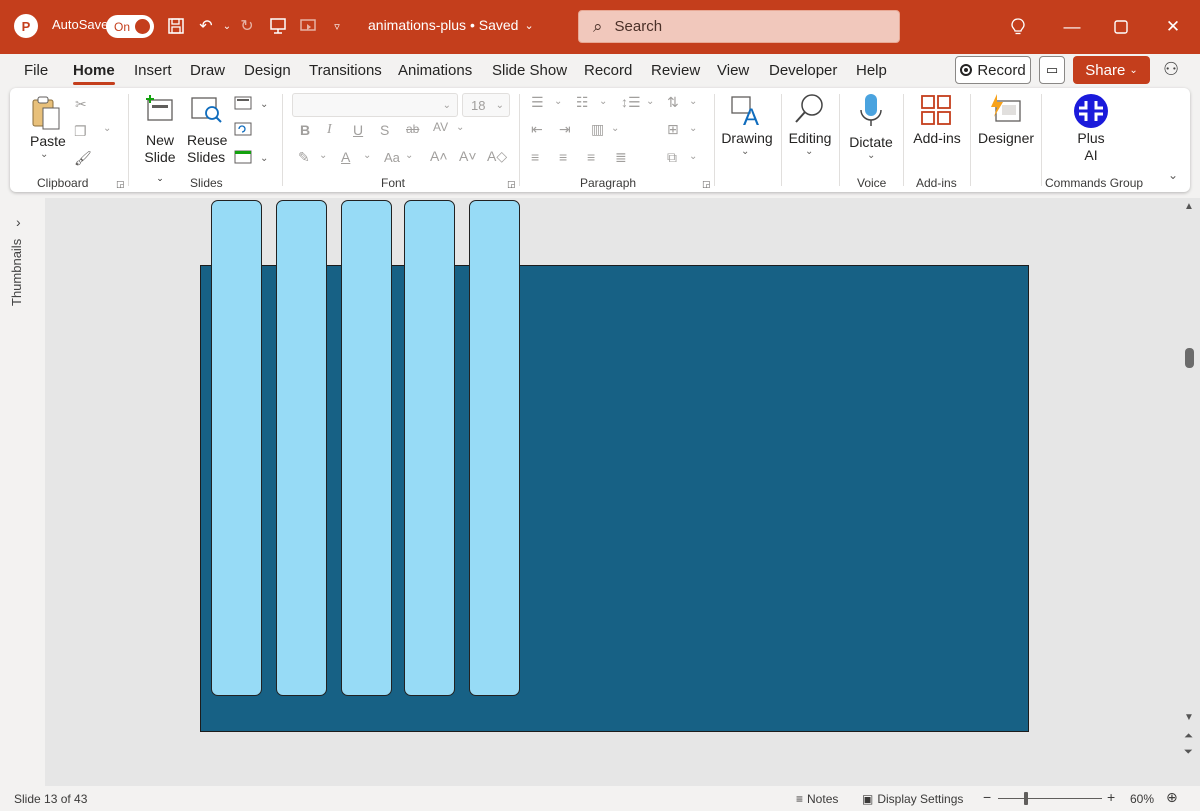  What do you see at coordinates (50, 799) in the screenshot?
I see `slide-counter: Slide 13 of 43` at bounding box center [50, 799].